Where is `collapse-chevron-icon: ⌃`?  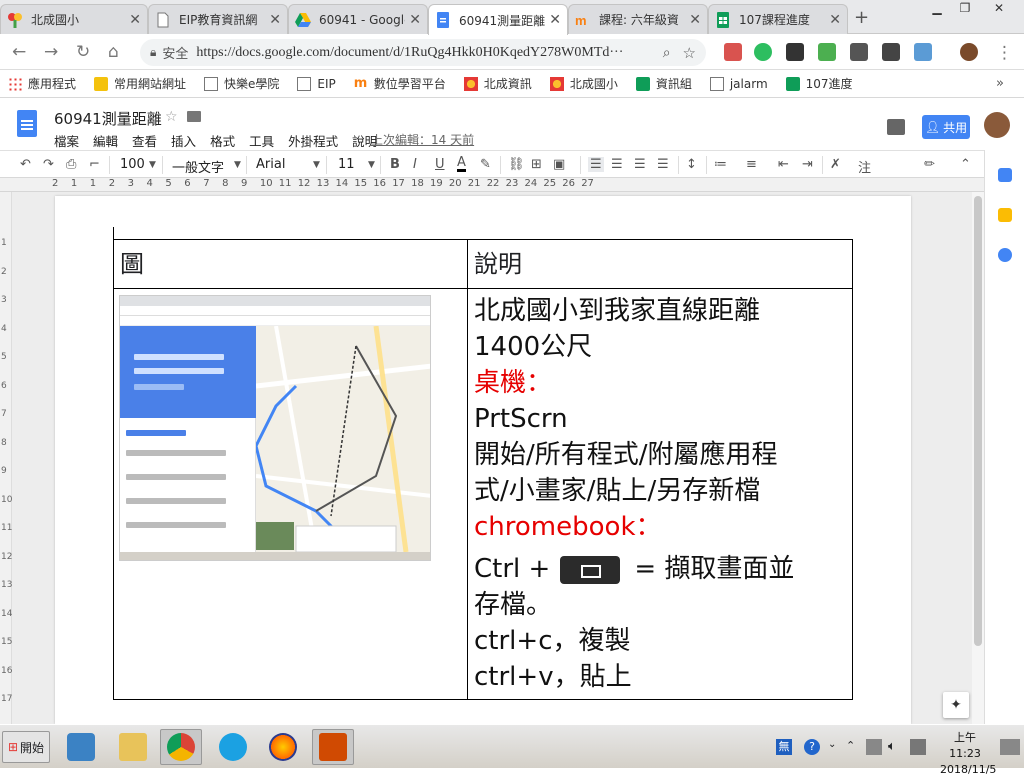 collapse-chevron-icon: ⌃ is located at coordinates (965, 164).